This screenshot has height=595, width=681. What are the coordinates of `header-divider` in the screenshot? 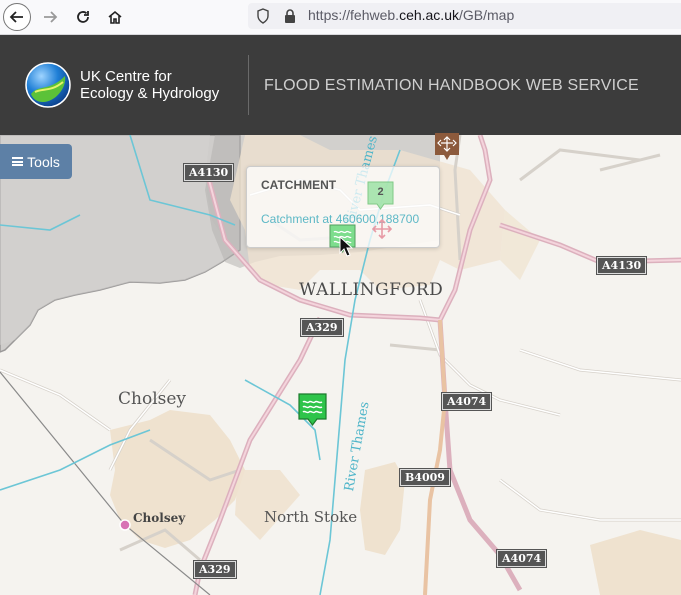 It's located at (248, 85).